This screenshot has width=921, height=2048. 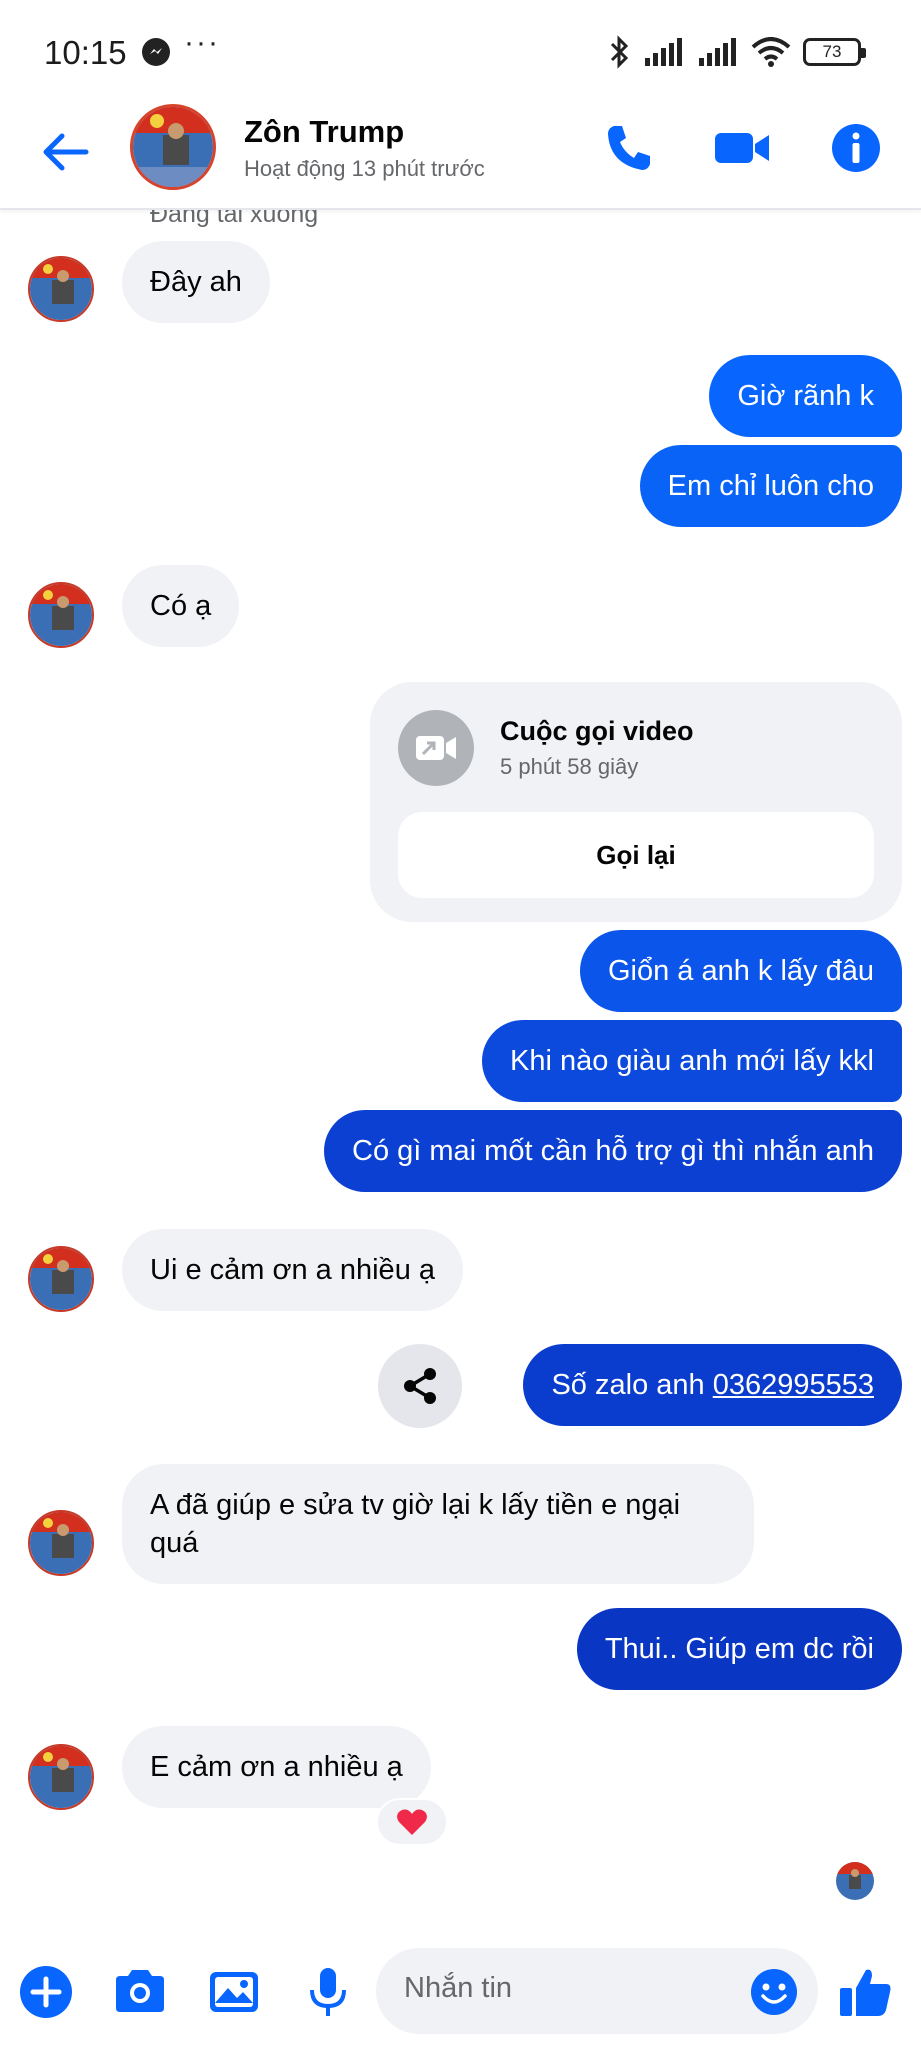 I want to click on outgoing-message: Có gì mai mốt cần hỗ trợ gì thì nhắn anh, so click(x=613, y=1151).